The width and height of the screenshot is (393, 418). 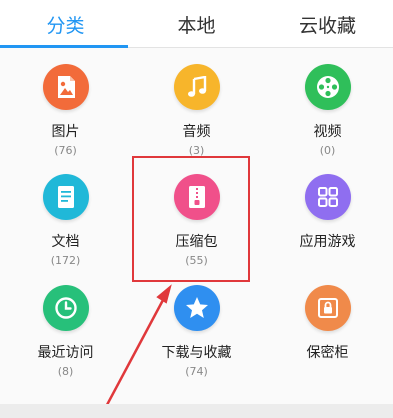 What do you see at coordinates (196, 120) in the screenshot?
I see `category-audio: 音频 (3)` at bounding box center [196, 120].